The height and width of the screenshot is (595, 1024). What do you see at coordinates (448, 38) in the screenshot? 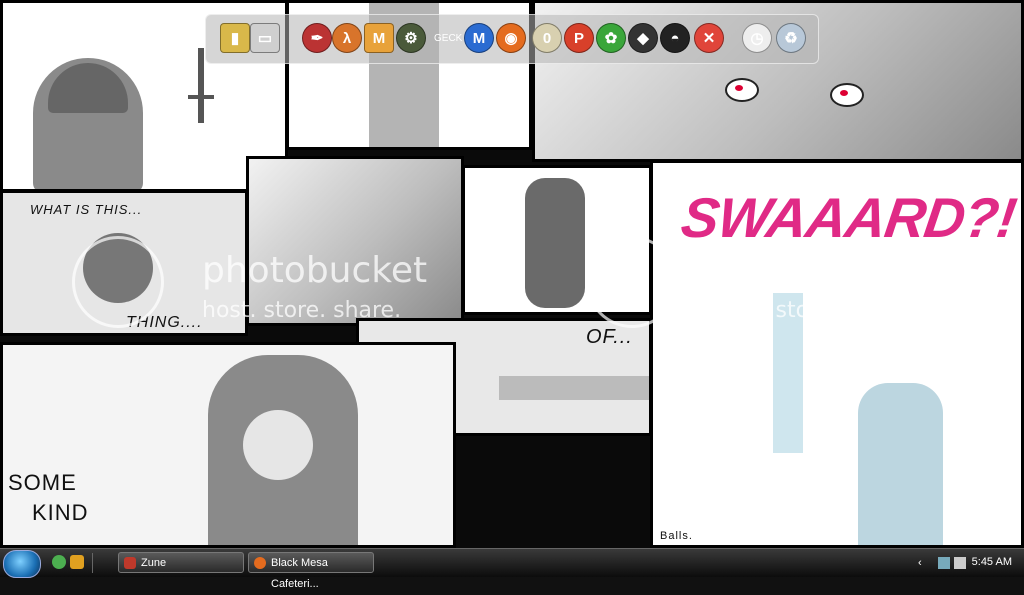
I see `geck-label: GECK` at bounding box center [448, 38].